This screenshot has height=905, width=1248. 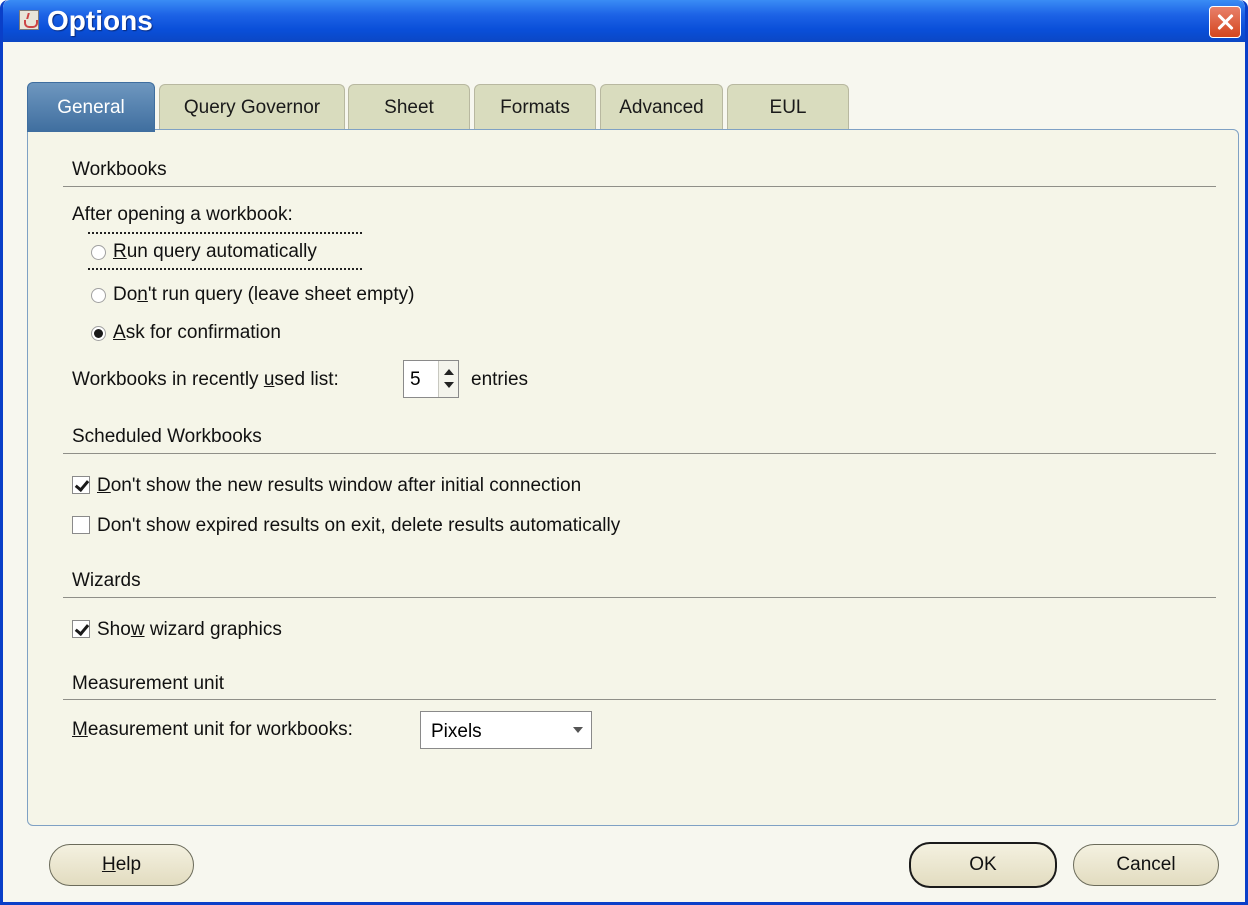 I want to click on run-query-automatically-label: Run query automatically, so click(x=215, y=252).